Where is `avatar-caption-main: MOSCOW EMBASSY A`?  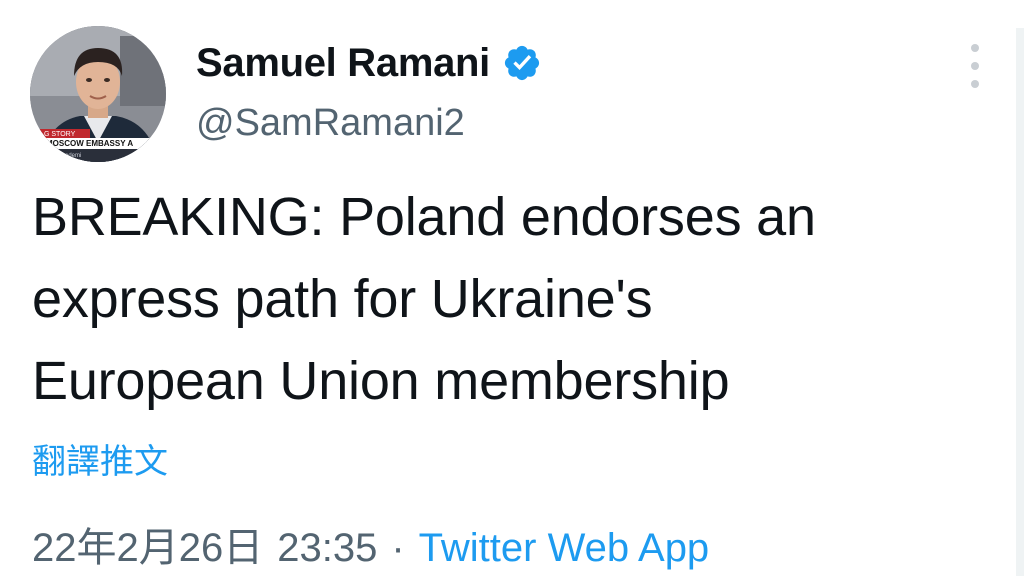
avatar-caption-main: MOSCOW EMBASSY A is located at coordinates (89, 143).